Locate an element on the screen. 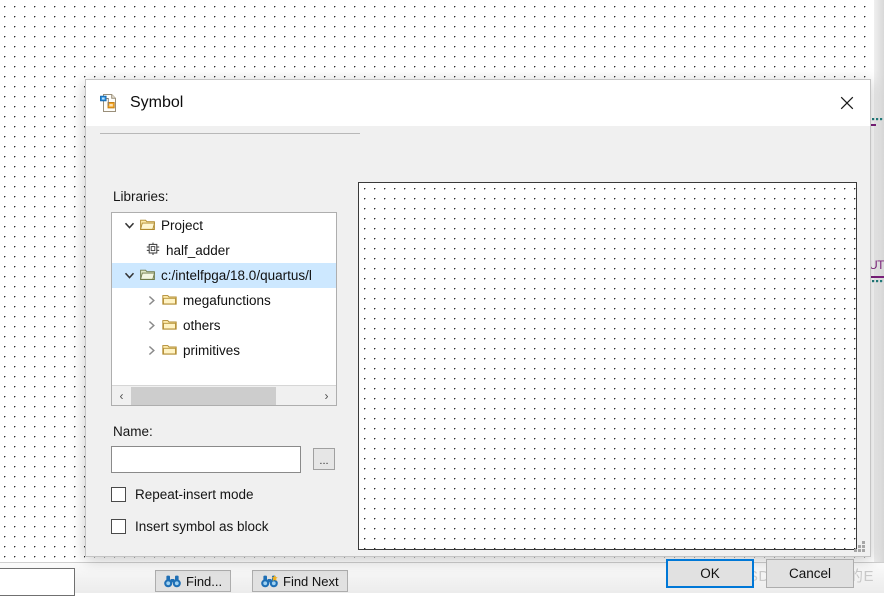 Image resolution: width=884 pixels, height=596 pixels. repeat-insert-mode-checkbox-row: Repeat-insert mode is located at coordinates (182, 494).